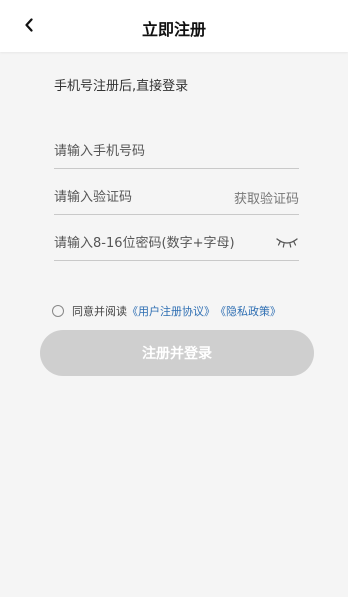  I want to click on phone-field, so click(176, 153).